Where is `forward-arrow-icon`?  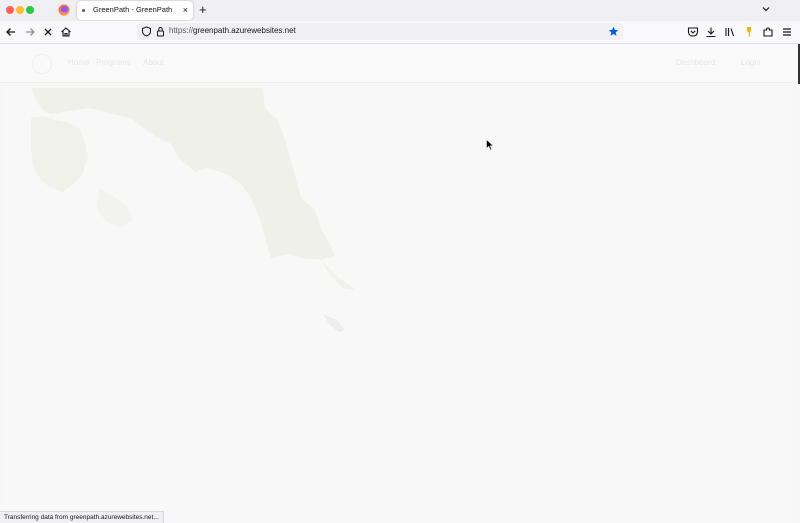 forward-arrow-icon is located at coordinates (30, 32).